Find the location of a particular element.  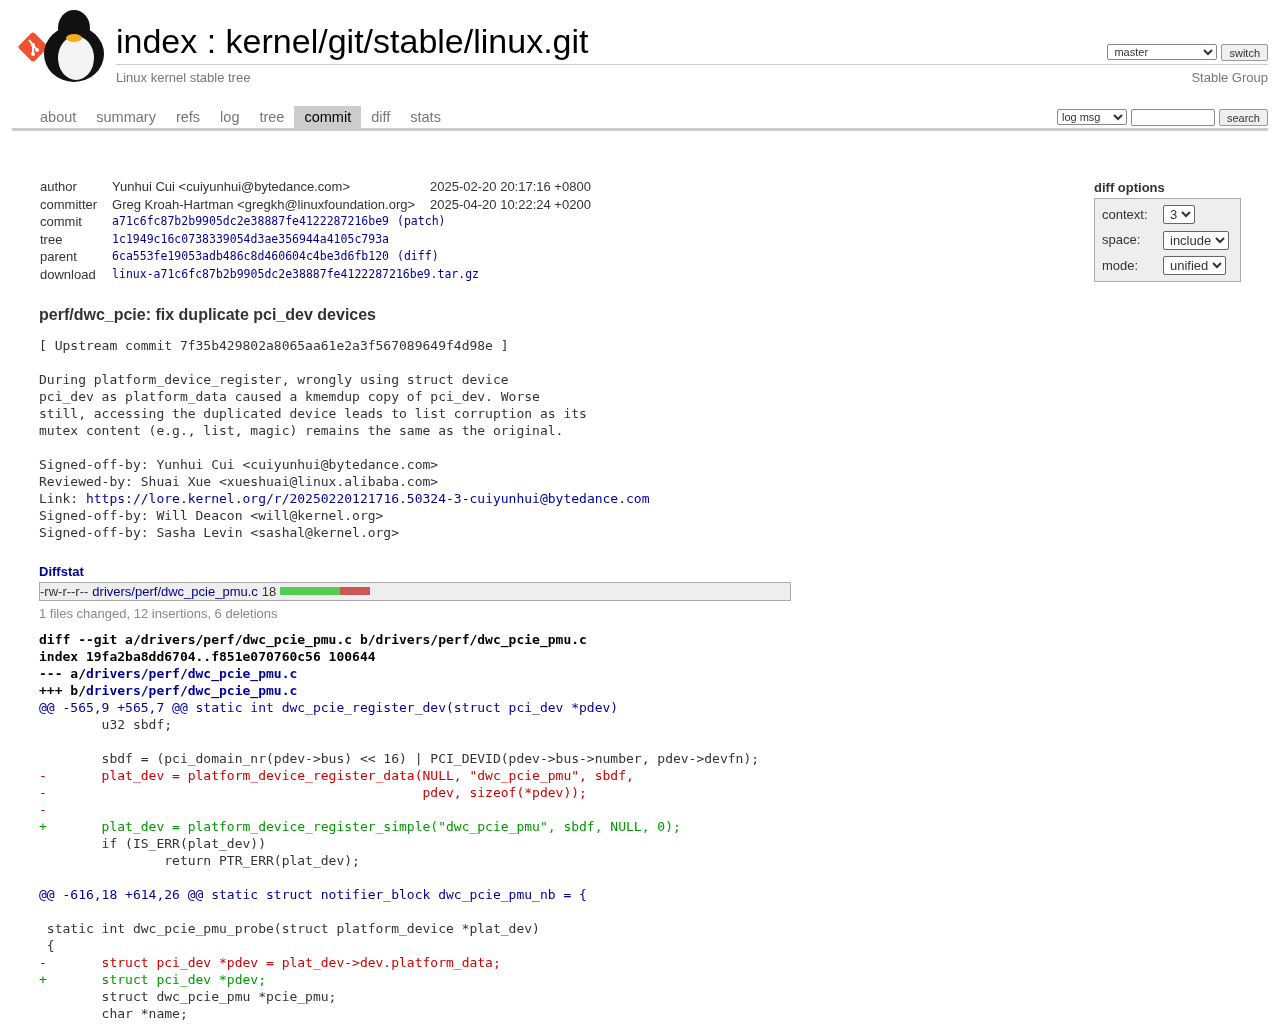

nav-tab: stats is located at coordinates (425, 117).